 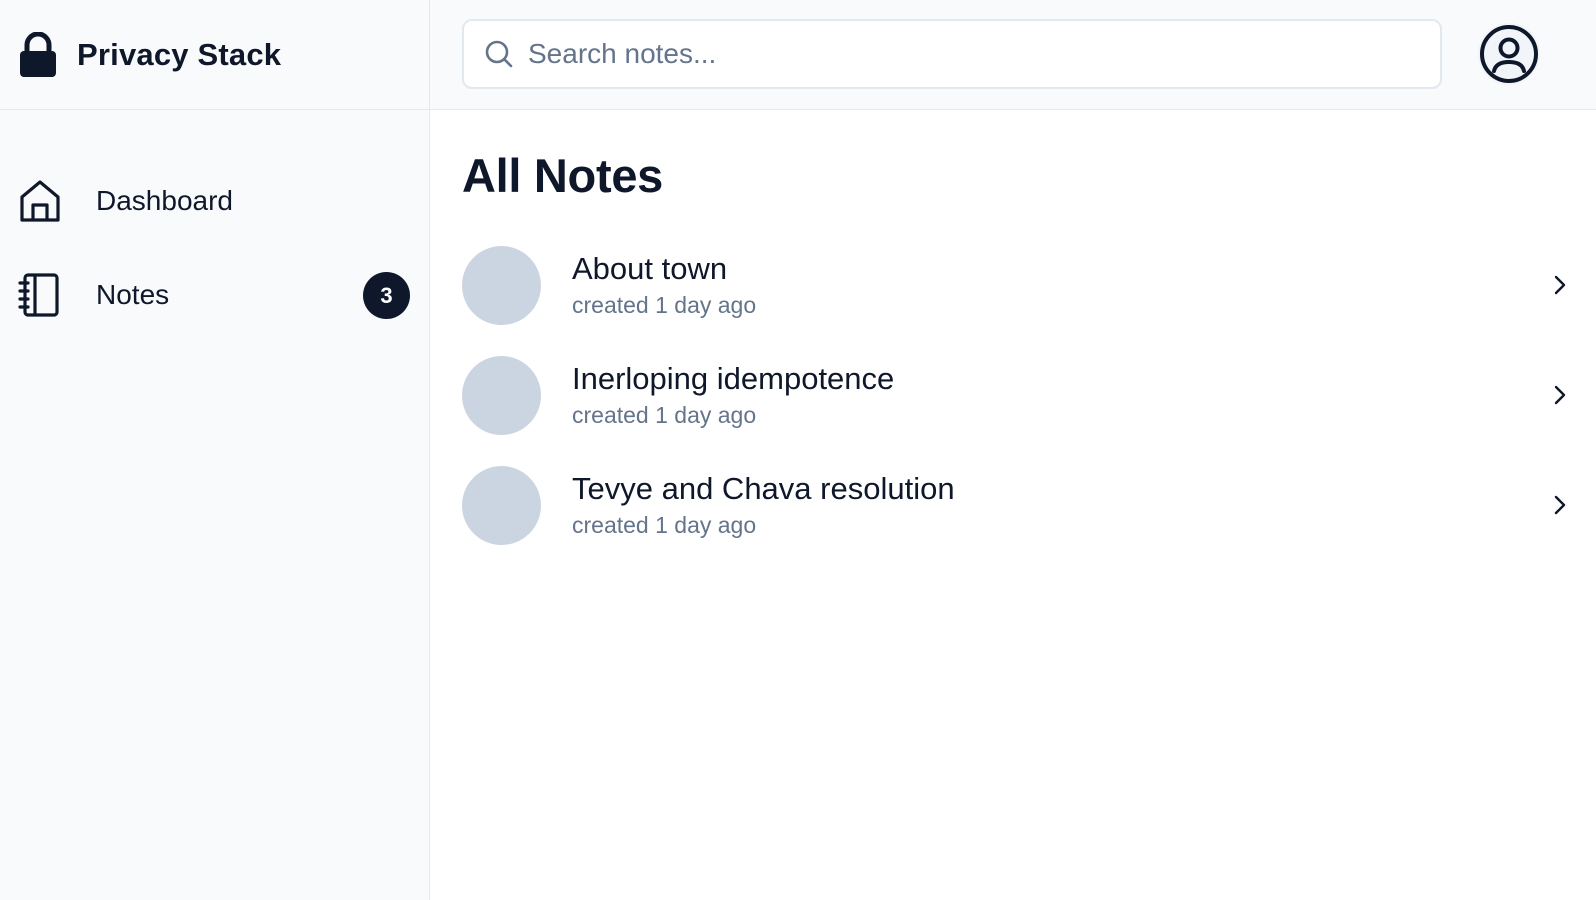 I want to click on note-text: About town created 1 day ago, so click(x=664, y=285).